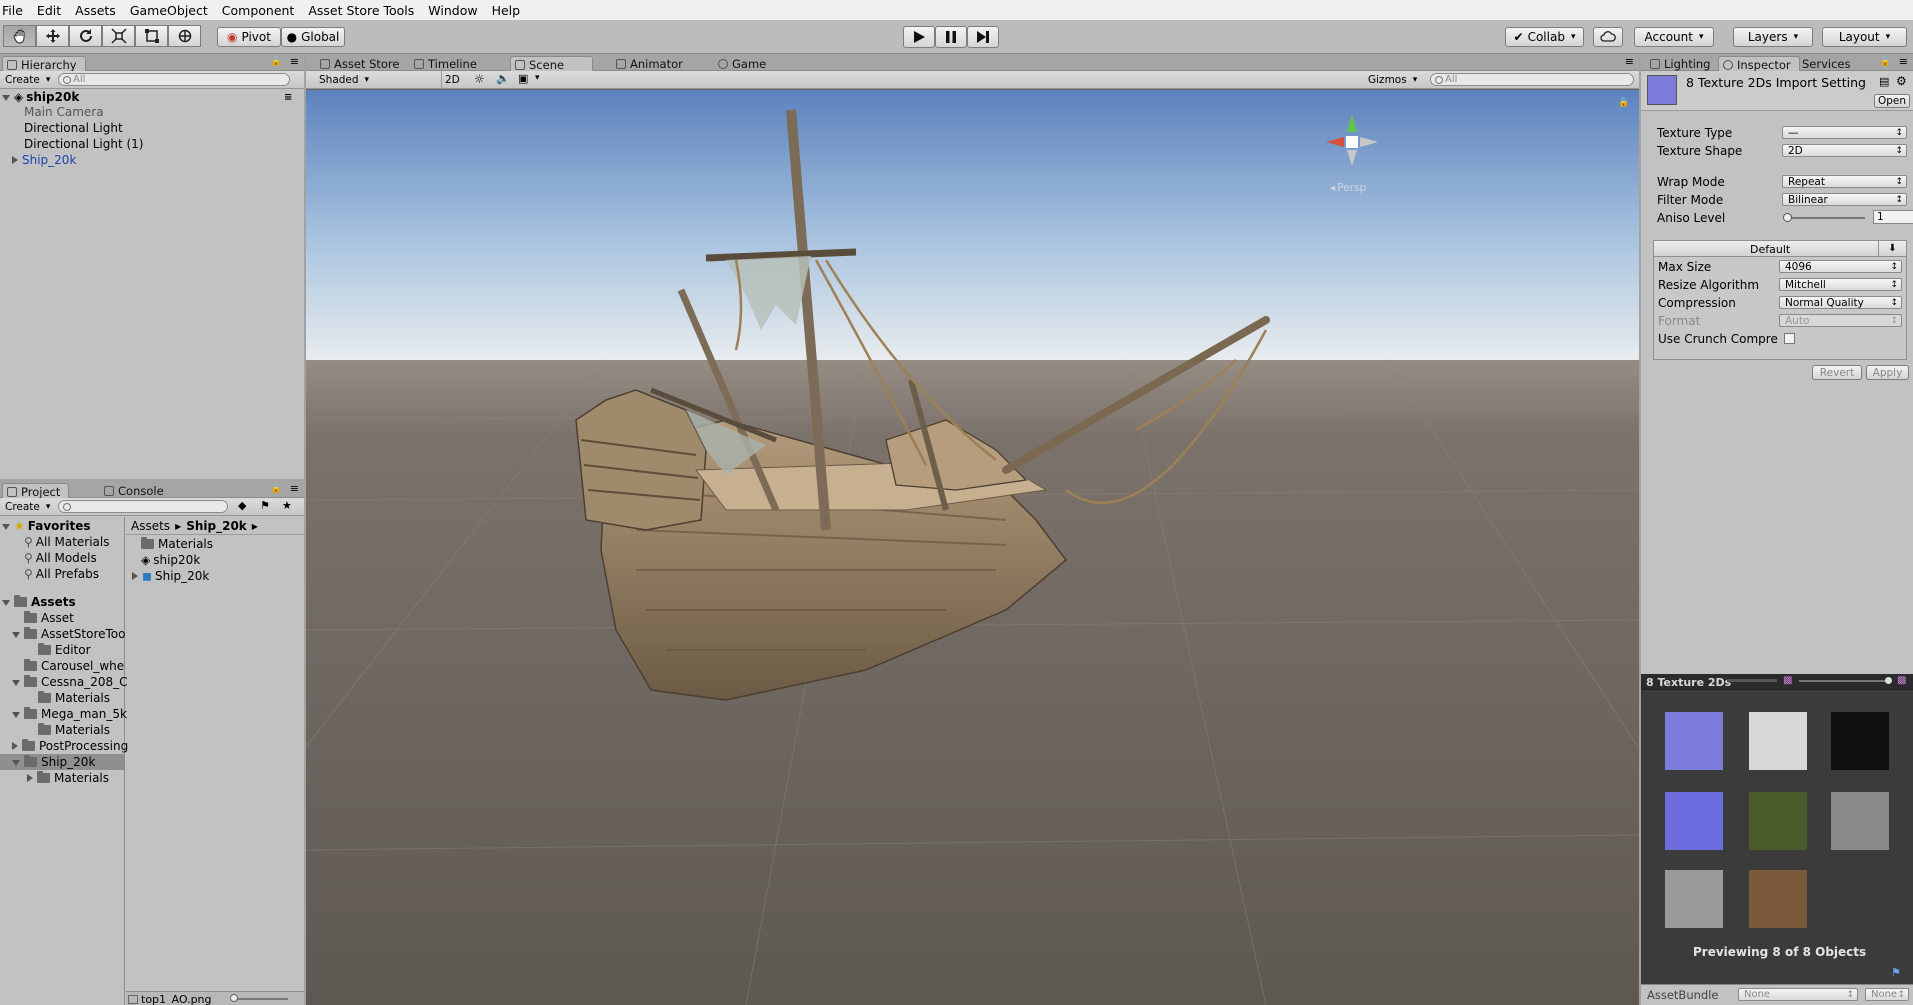 This screenshot has height=1005, width=1913. I want to click on favorite-star-icon: ★, so click(287, 505).